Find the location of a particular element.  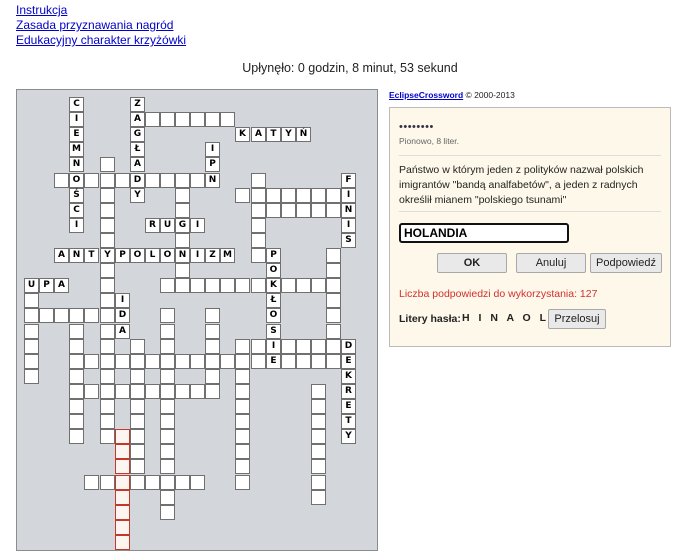

crossword-cell: R is located at coordinates (152, 225).